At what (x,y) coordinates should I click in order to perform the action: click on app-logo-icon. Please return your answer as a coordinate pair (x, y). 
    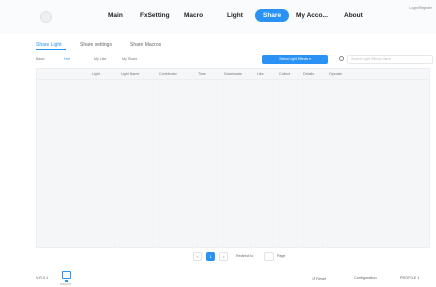
    Looking at the image, I should click on (46, 17).